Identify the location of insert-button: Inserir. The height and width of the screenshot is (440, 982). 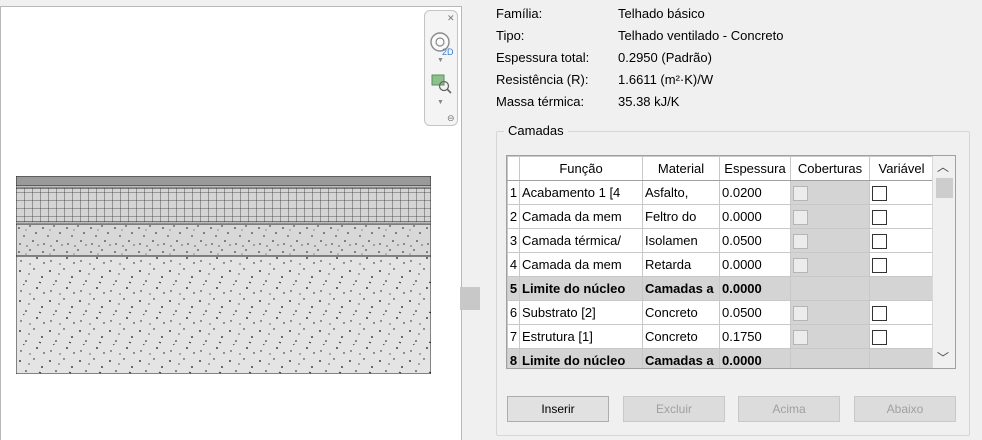
(558, 409).